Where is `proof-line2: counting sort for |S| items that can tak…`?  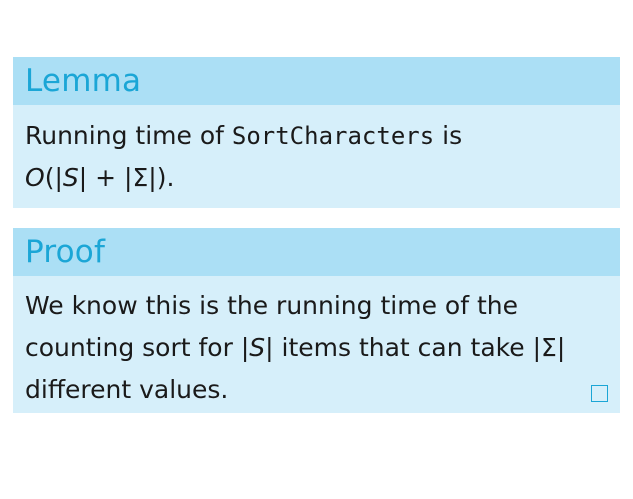 proof-line2: counting sort for |S| items that can tak… is located at coordinates (316, 348).